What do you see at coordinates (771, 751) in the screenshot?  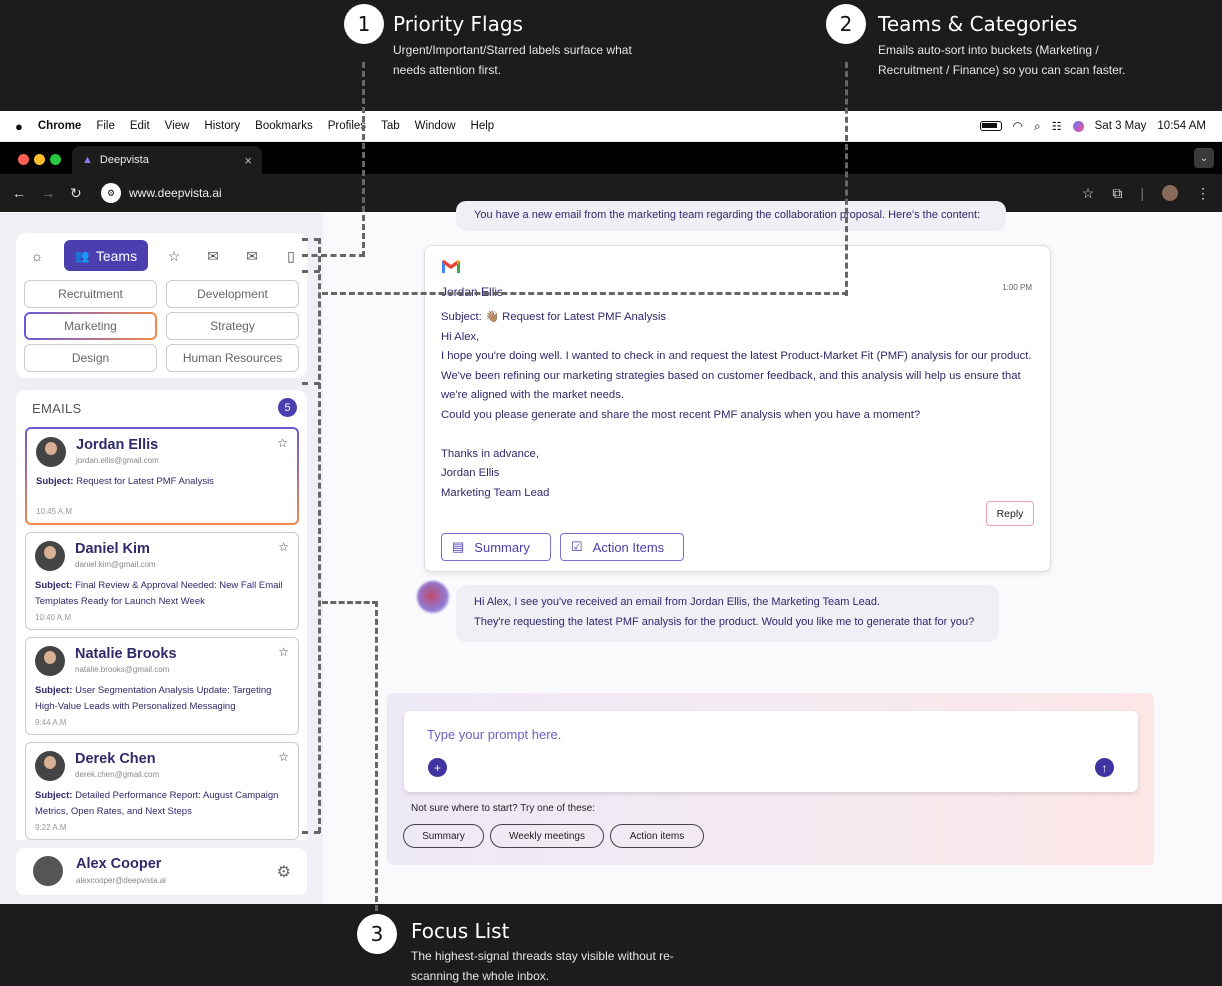 I see `prompt-input: Type your prompt here. + ↑` at bounding box center [771, 751].